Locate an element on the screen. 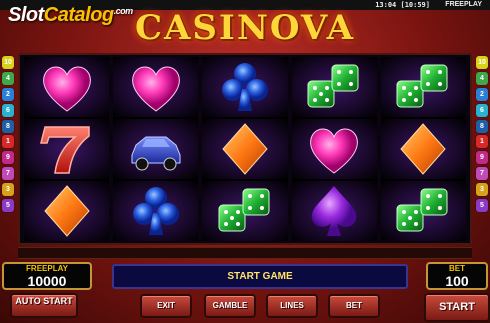 This screenshot has width=490, height=323. freeplay-panel: FREEPLAY 10000 is located at coordinates (47, 276).